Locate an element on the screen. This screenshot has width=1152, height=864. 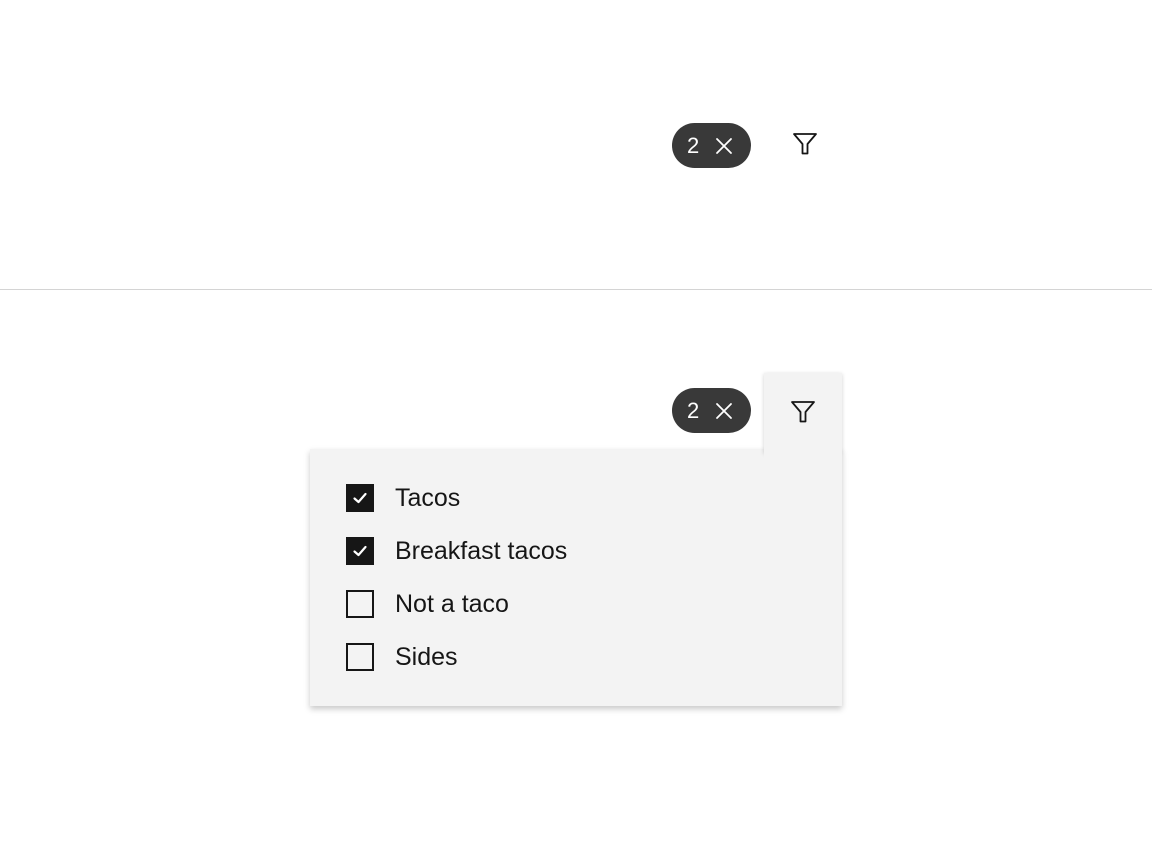
filter-option-tacos: Tacos is located at coordinates (403, 498).